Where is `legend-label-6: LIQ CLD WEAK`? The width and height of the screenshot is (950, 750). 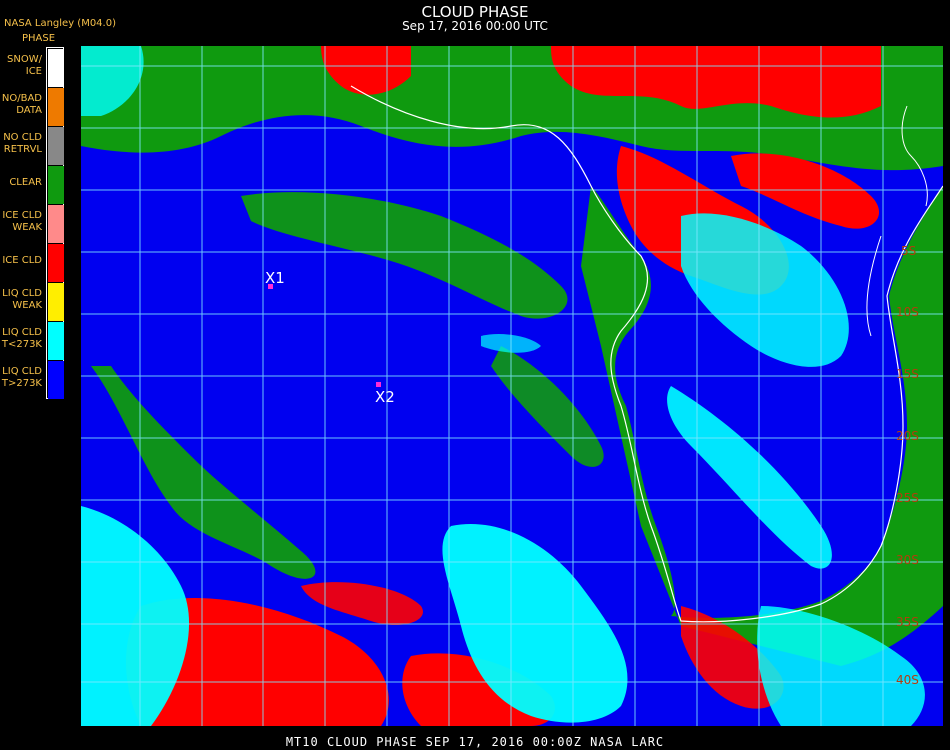
legend-label-6: LIQ CLD WEAK is located at coordinates (22, 299).